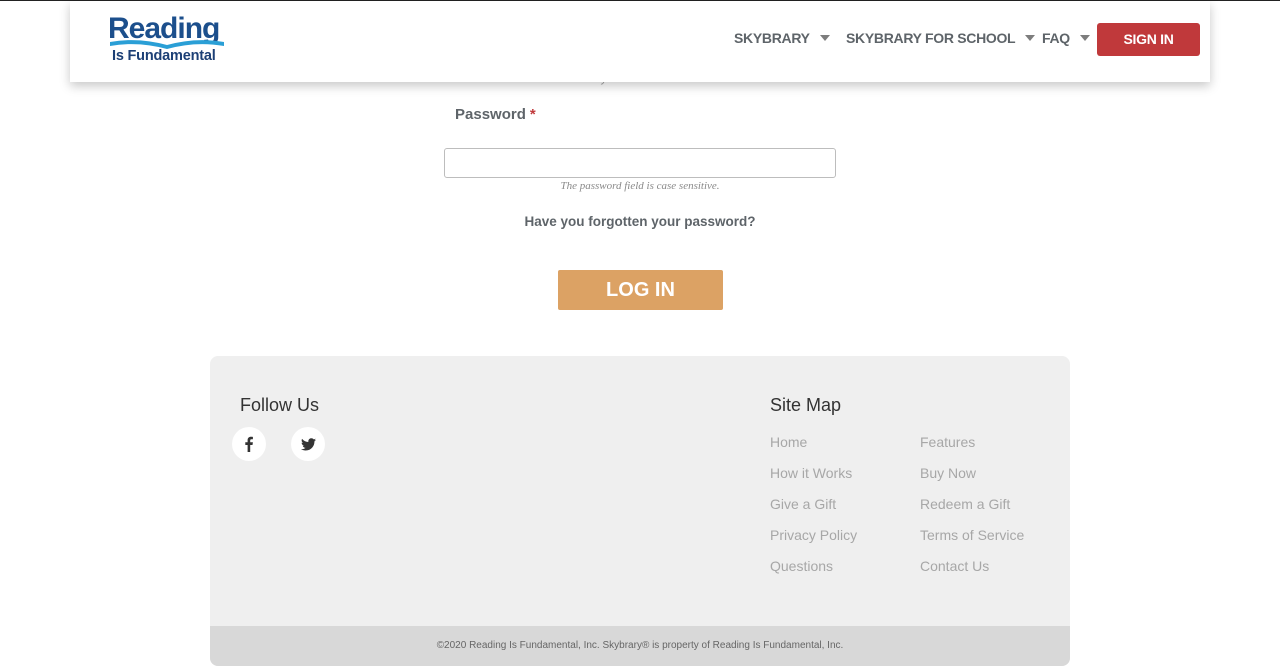 The width and height of the screenshot is (1280, 666). What do you see at coordinates (640, 221) in the screenshot?
I see `forgot-password-link: Have you forgotten your password?` at bounding box center [640, 221].